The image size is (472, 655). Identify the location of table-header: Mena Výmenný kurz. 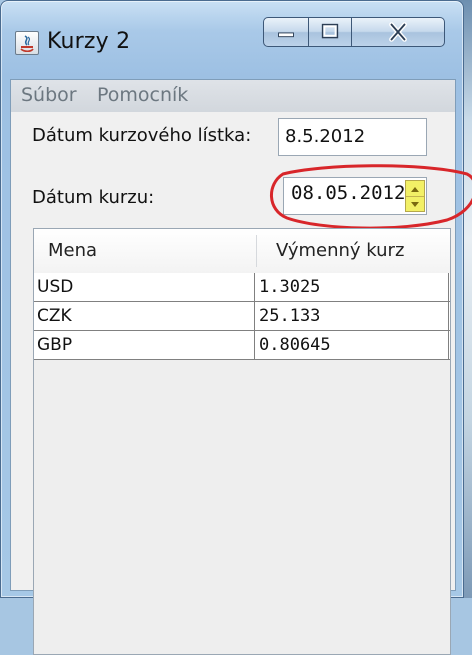
(242, 251).